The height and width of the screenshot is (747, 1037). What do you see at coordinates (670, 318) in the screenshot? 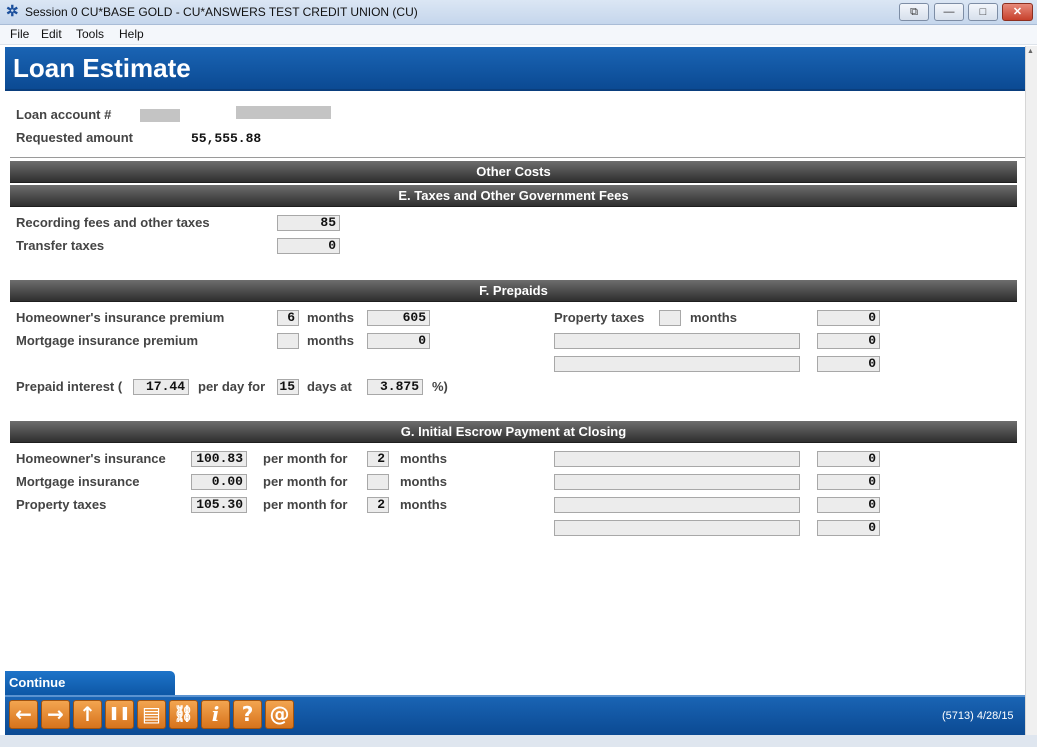
I see `property-taxes-months-field` at bounding box center [670, 318].